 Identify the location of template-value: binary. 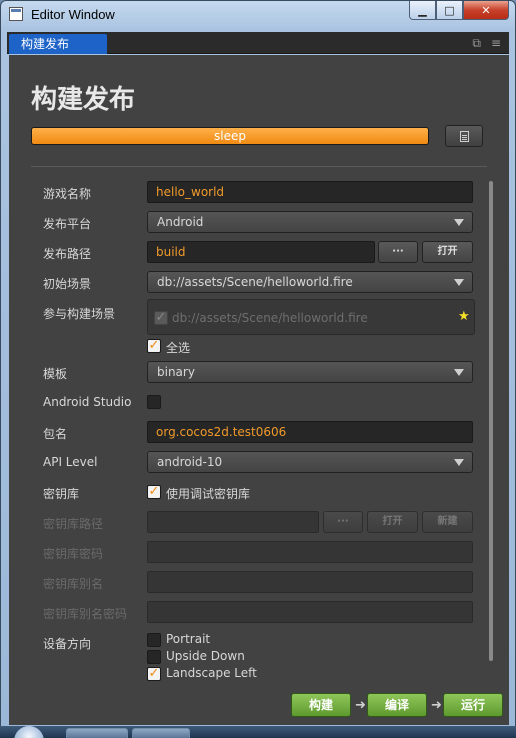
(176, 372).